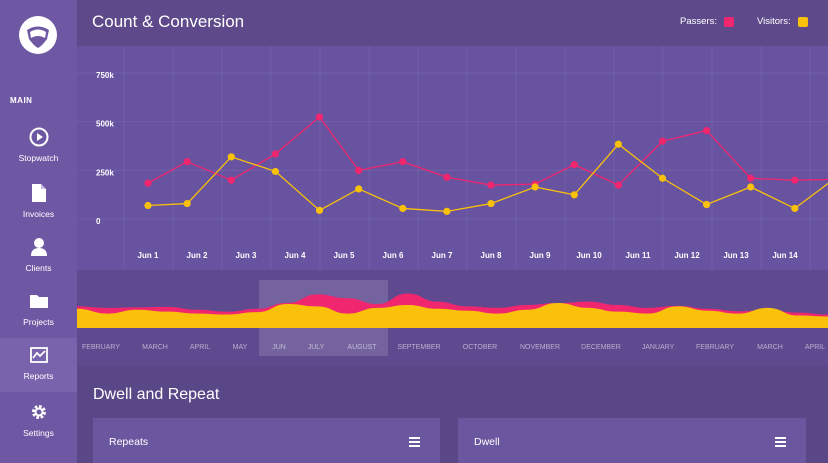  I want to click on legend-label: Visitors:, so click(774, 21).